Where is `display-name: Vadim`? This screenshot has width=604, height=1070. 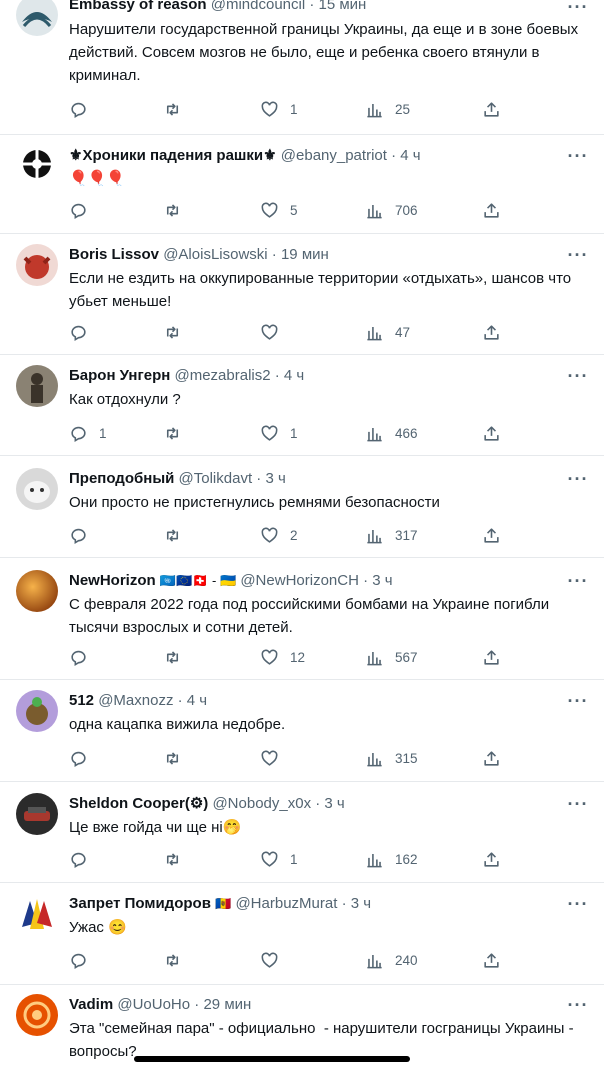 display-name: Vadim is located at coordinates (91, 1004).